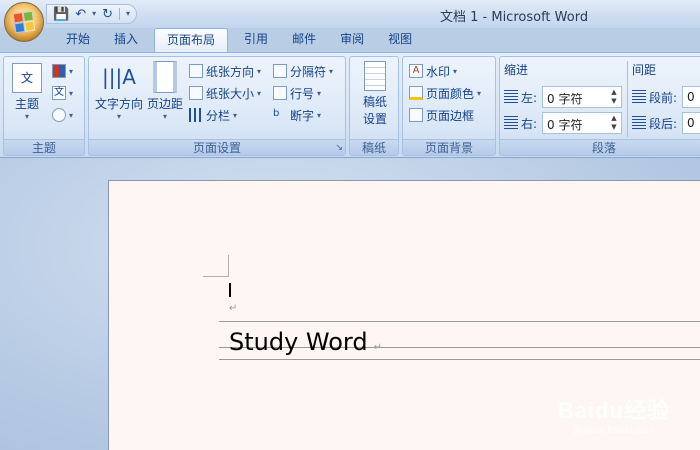  I want to click on themes-button-label: 主题, so click(26, 104).